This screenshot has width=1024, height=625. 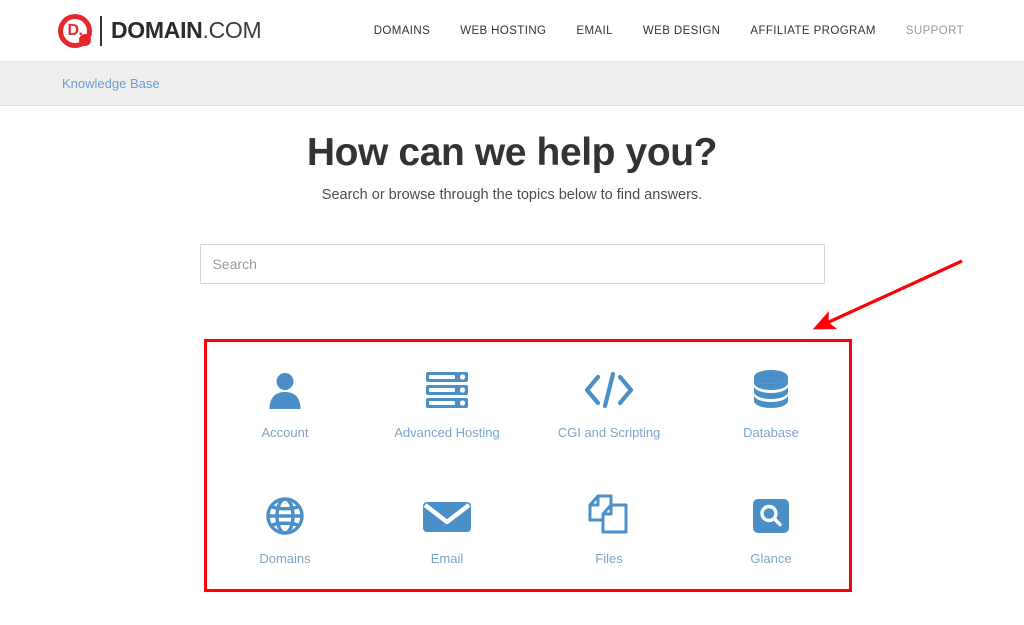 What do you see at coordinates (232, 30) in the screenshot?
I see `logo-brand-light: .COM` at bounding box center [232, 30].